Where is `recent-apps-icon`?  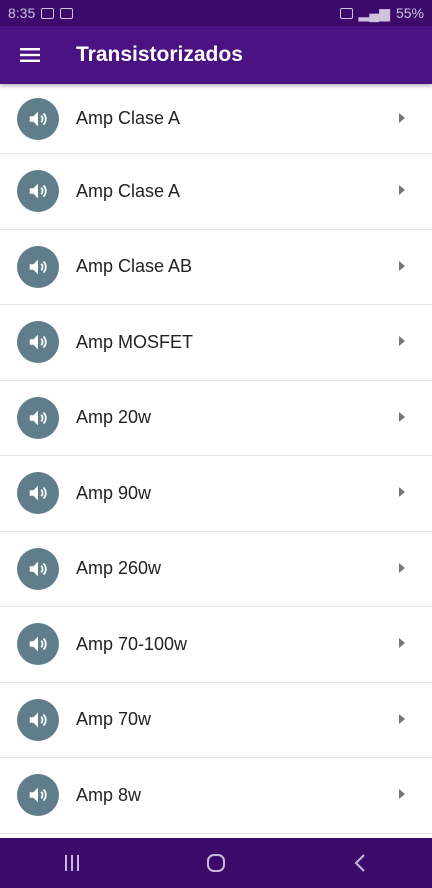 recent-apps-icon is located at coordinates (72, 863).